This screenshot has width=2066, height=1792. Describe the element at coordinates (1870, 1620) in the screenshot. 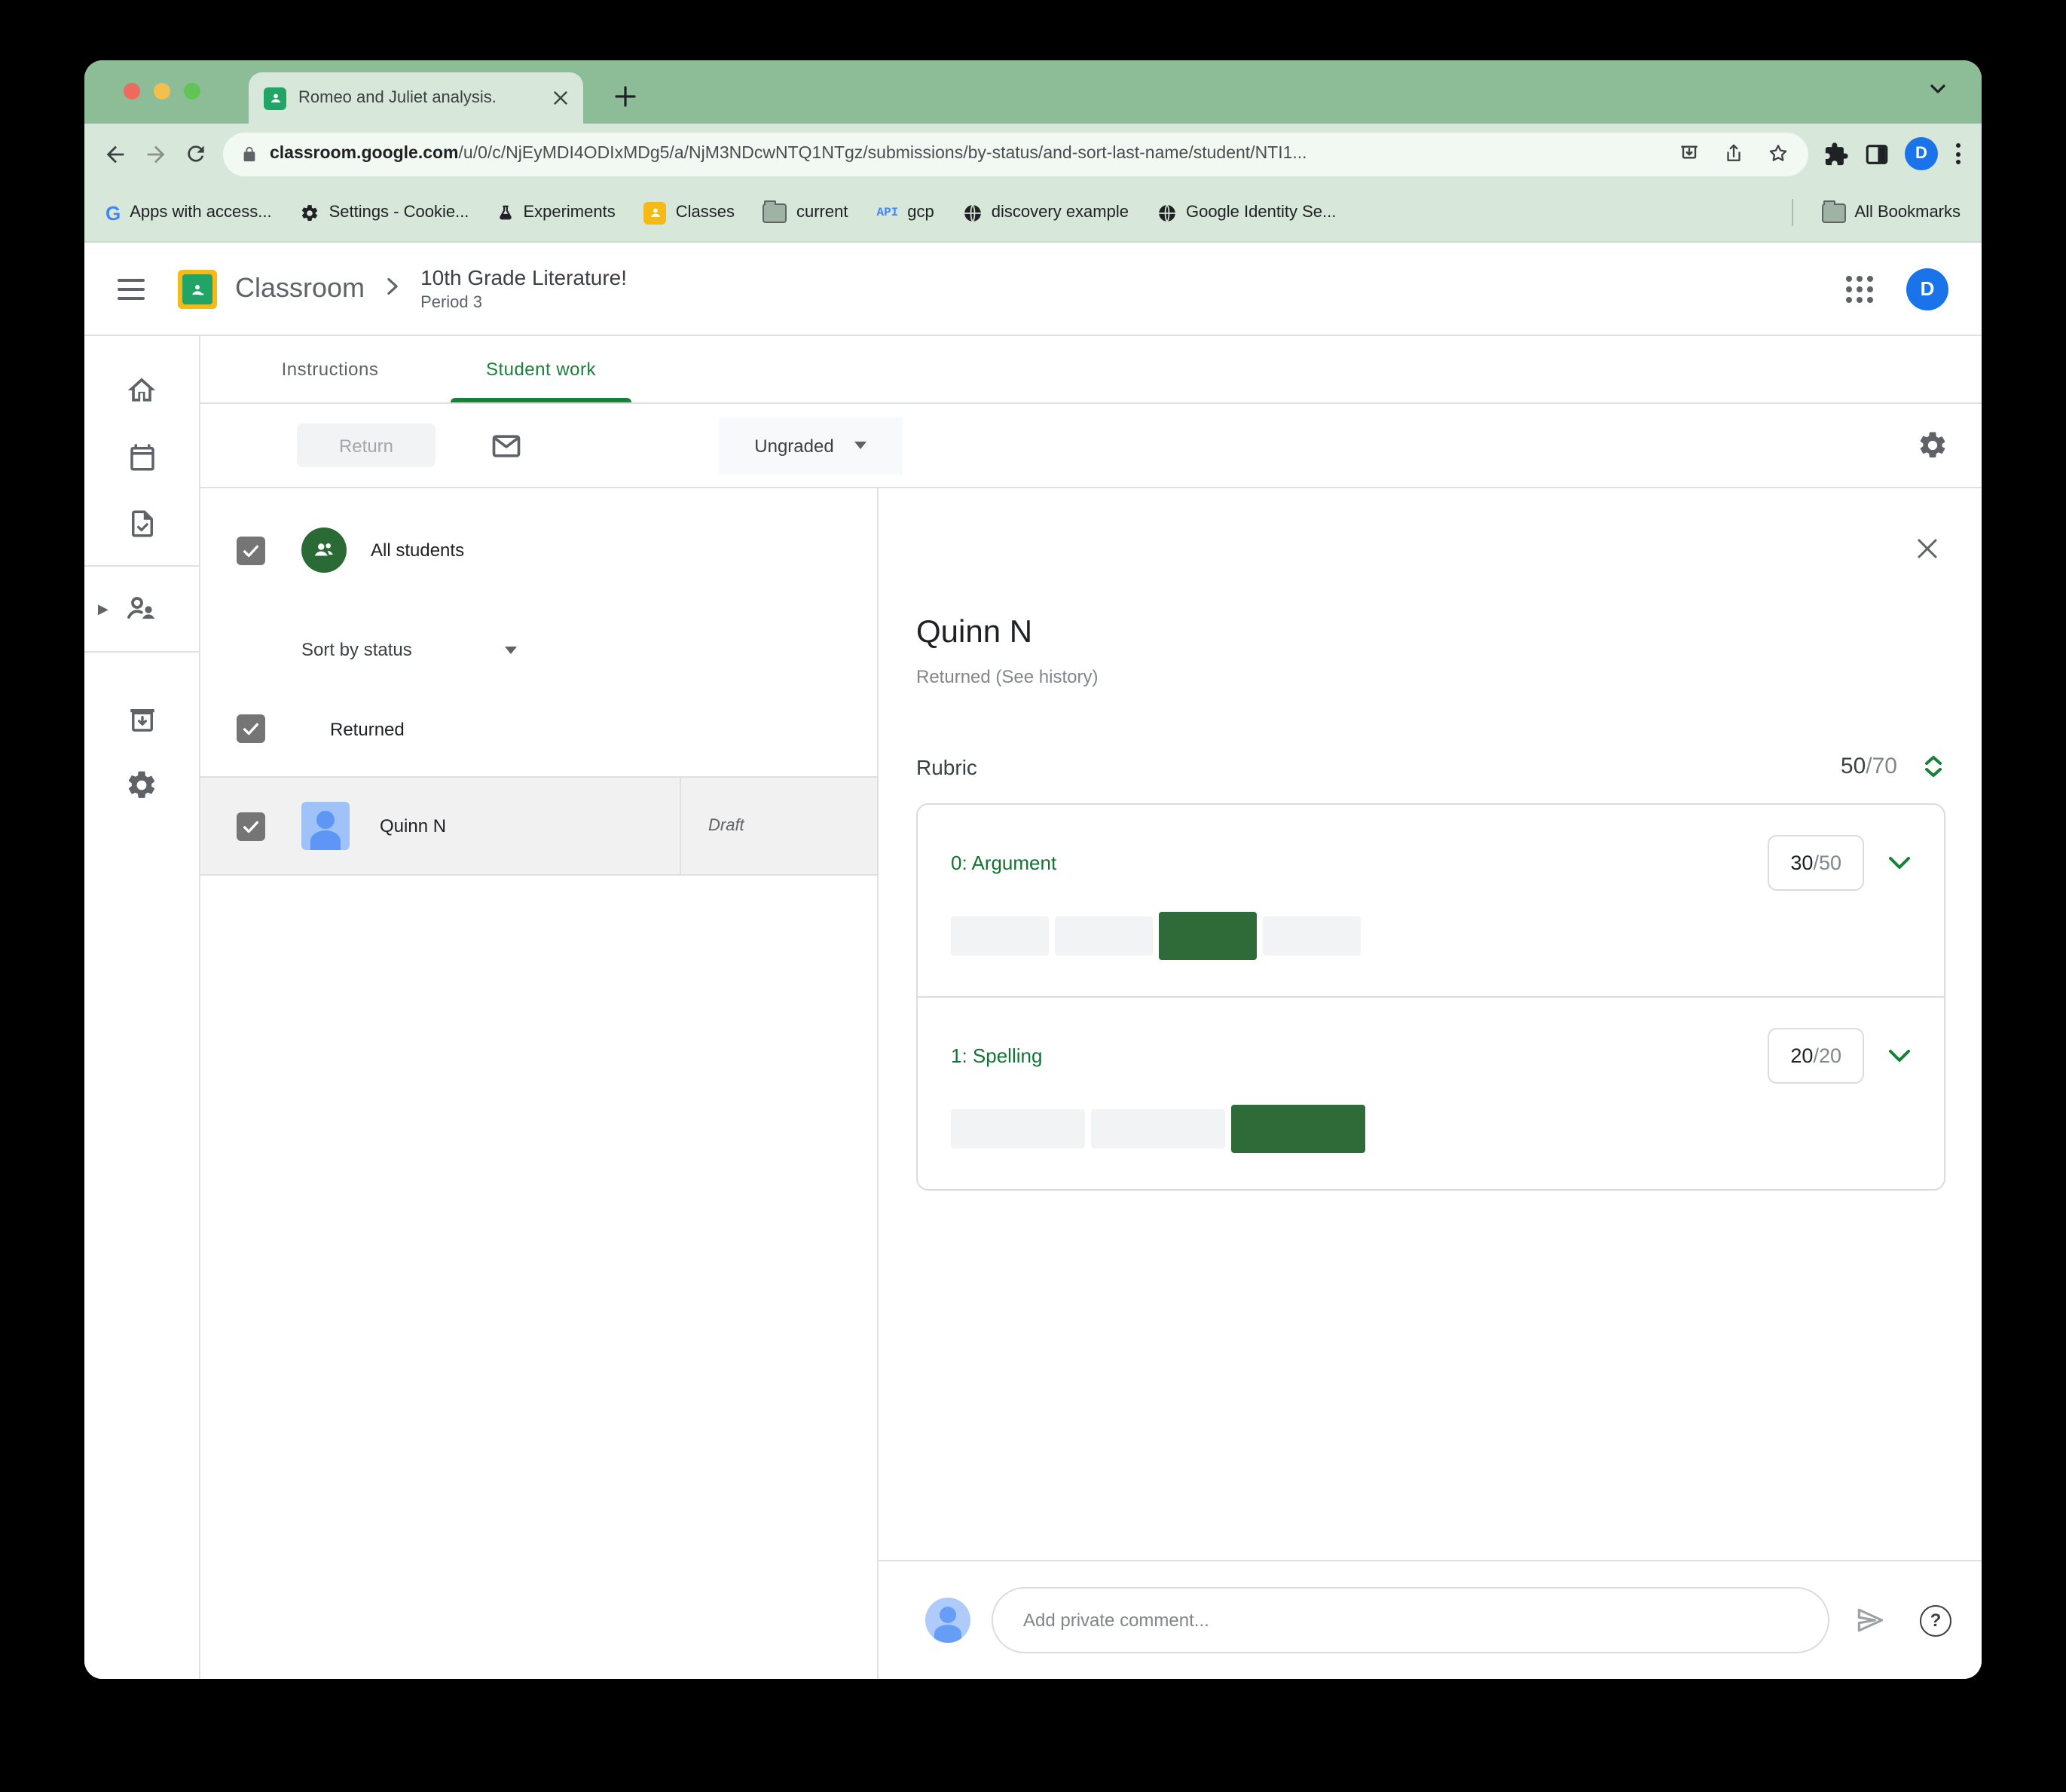

I see `send-icon` at that location.